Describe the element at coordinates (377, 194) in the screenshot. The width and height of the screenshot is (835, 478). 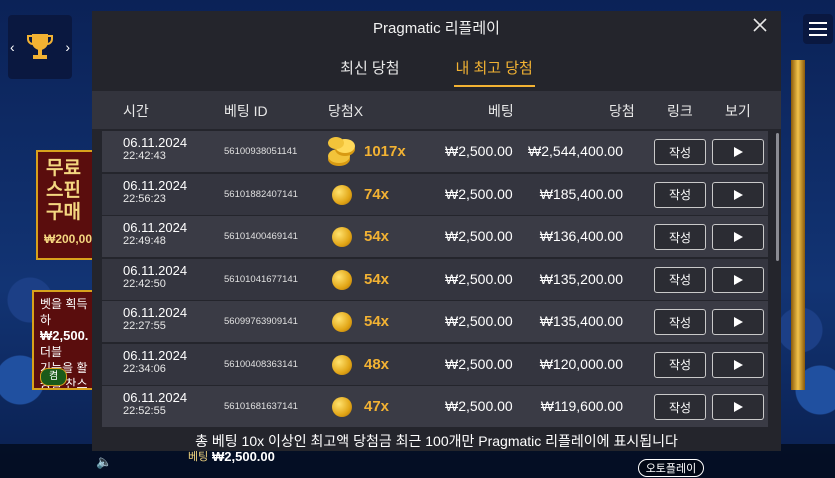
I see `win-multiplier: 74x` at that location.